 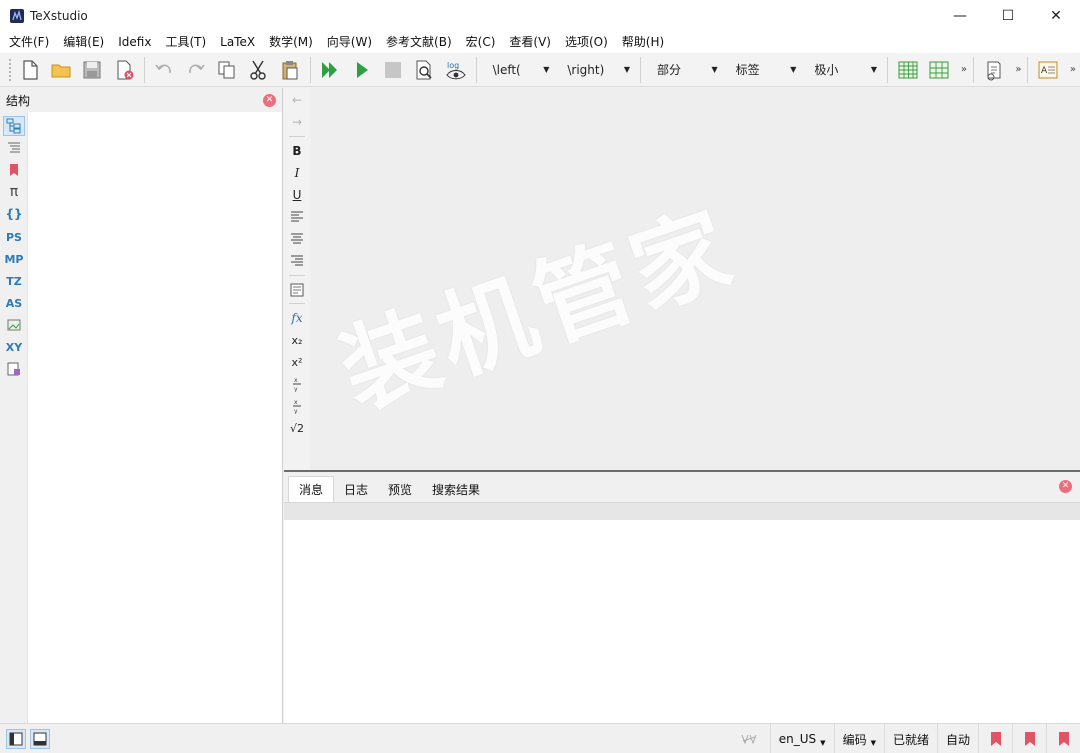 I want to click on sqrt-button: √2, so click(x=297, y=428).